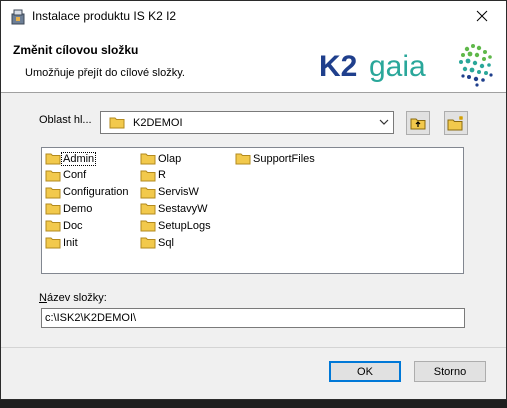 This screenshot has height=408, width=507. I want to click on title-bar: Instalace produktu IS K2 I2, so click(253, 16).